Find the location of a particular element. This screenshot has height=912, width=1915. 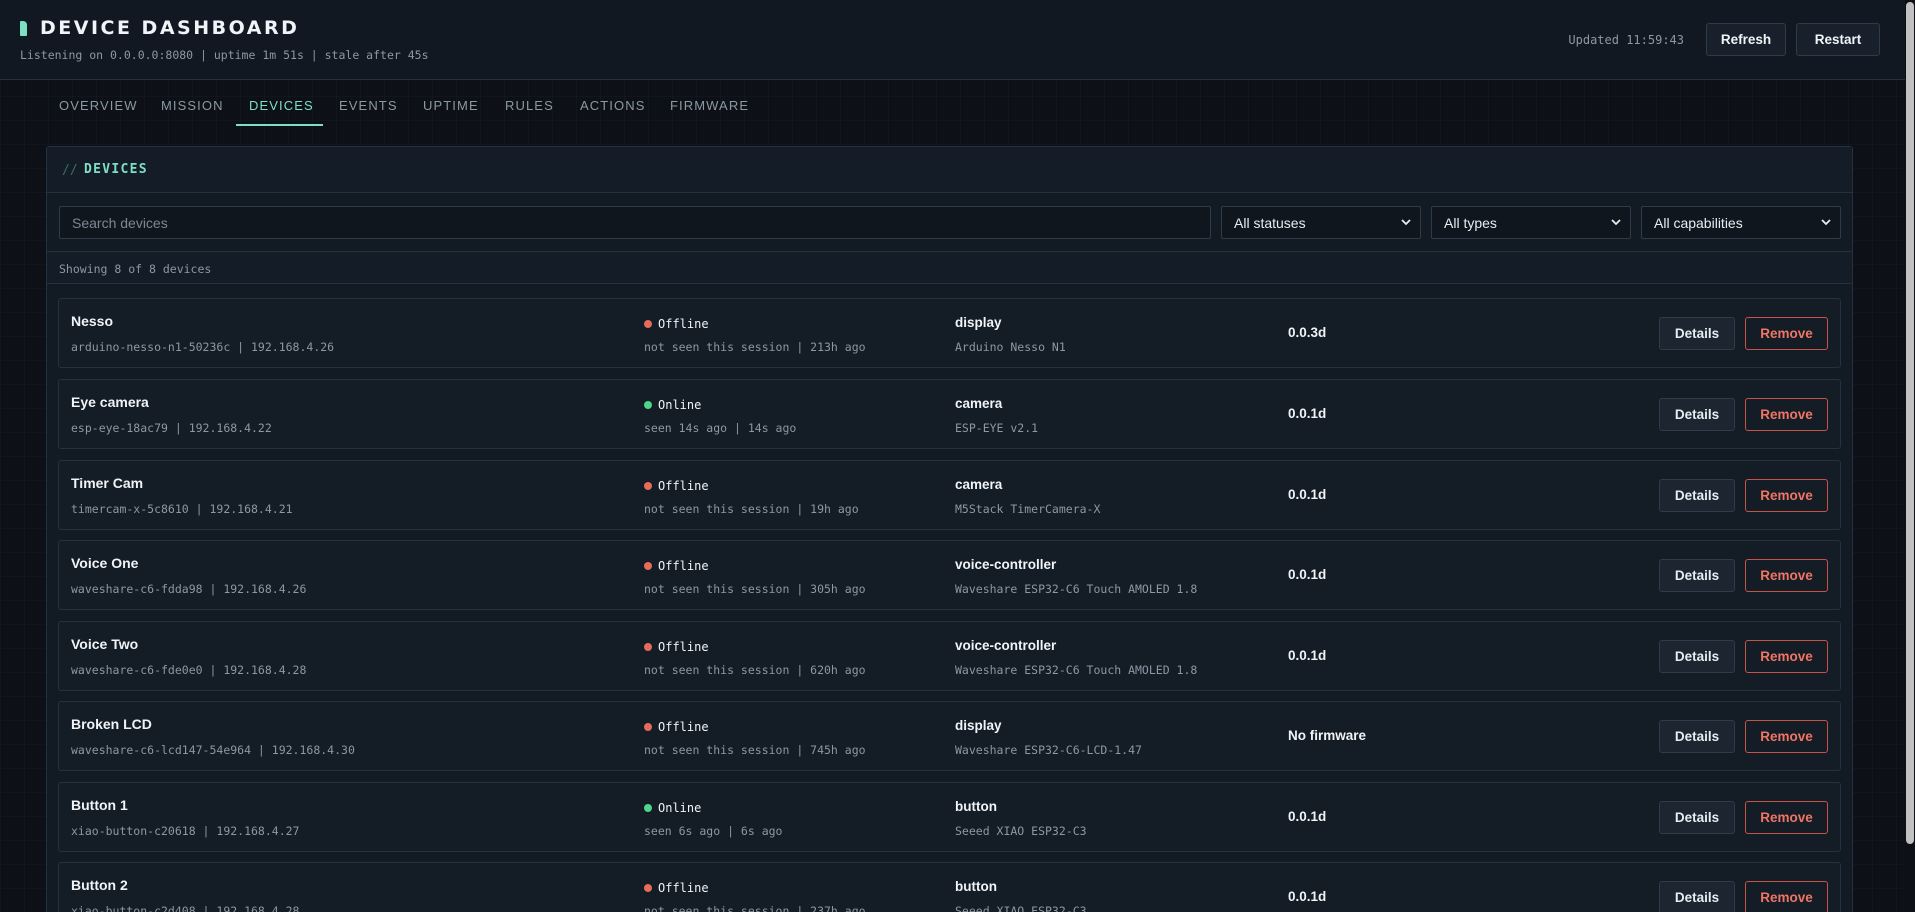

search-input is located at coordinates (635, 222).